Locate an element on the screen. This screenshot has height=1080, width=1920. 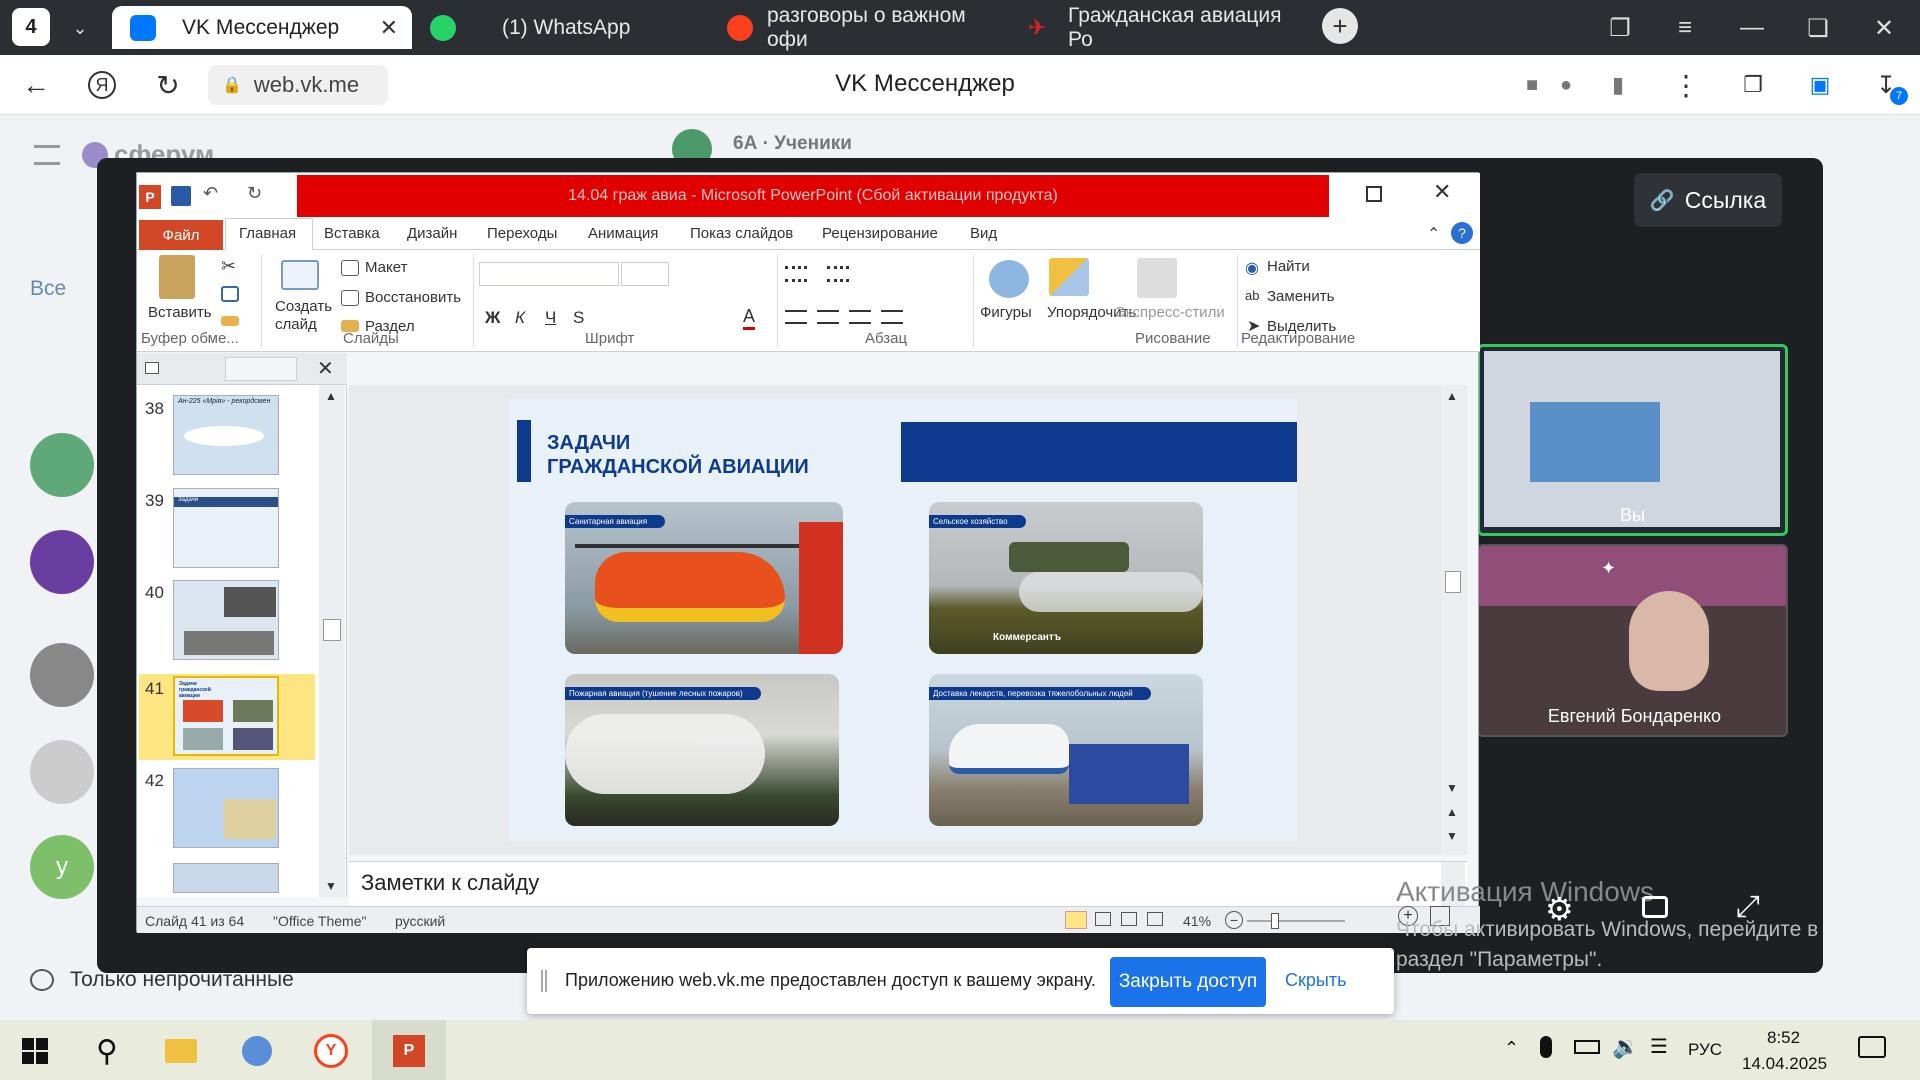
paste-icon is located at coordinates (177, 277).